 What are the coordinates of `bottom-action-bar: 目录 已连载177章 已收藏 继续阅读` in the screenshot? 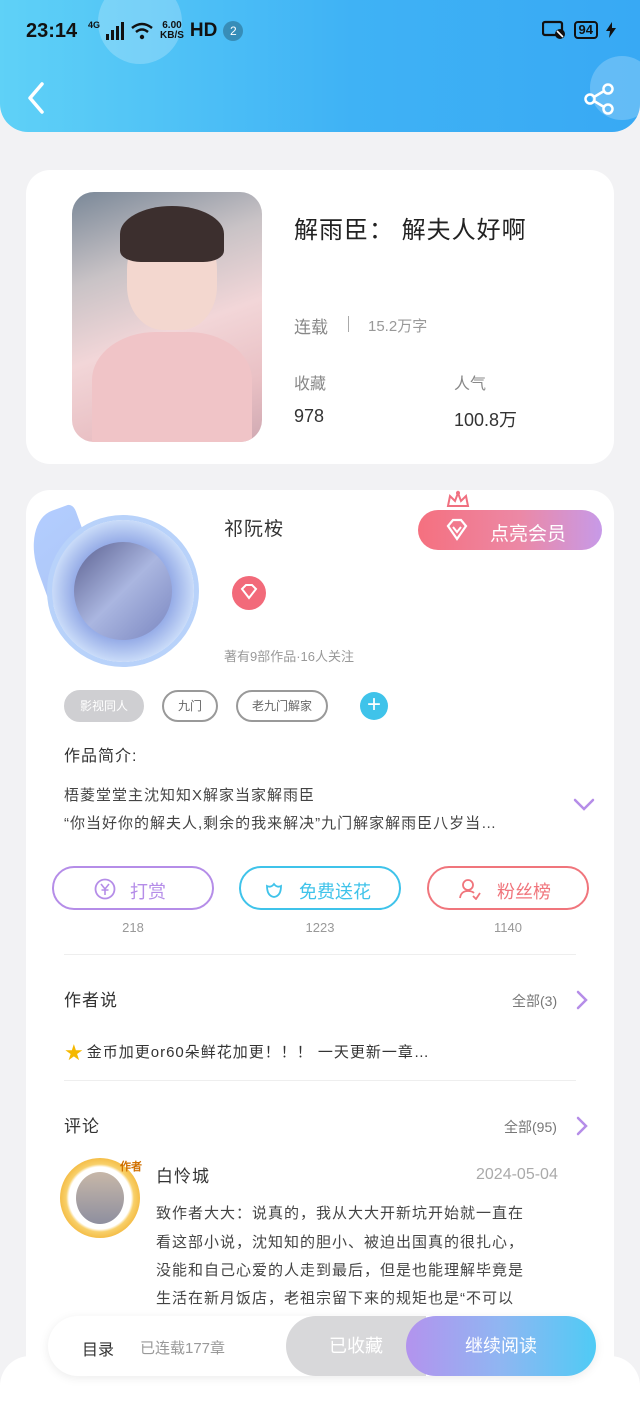 It's located at (322, 1346).